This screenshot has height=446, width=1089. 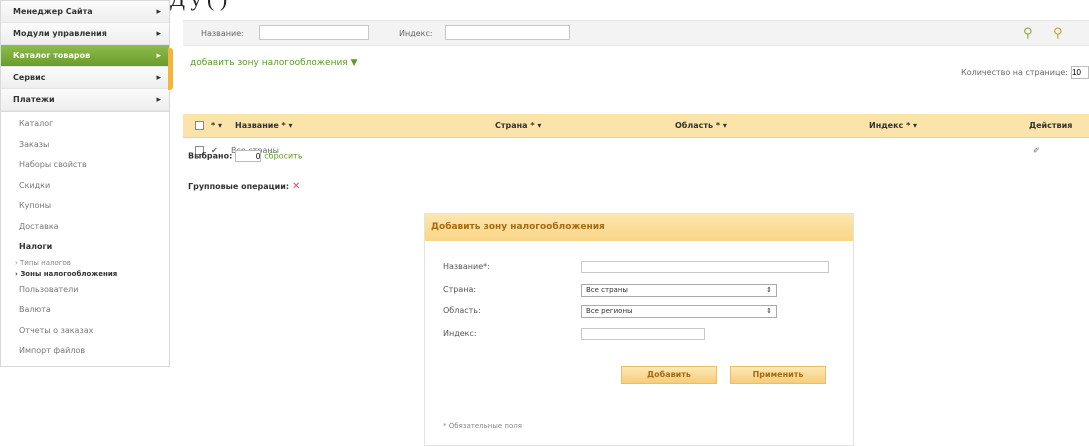 What do you see at coordinates (170, 69) in the screenshot?
I see `sidebar-toggle-tab` at bounding box center [170, 69].